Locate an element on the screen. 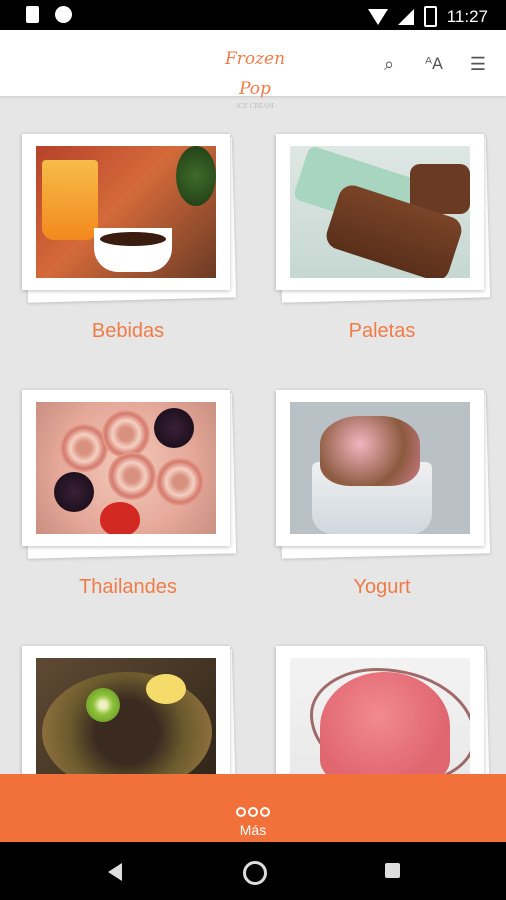 Image resolution: width=506 pixels, height=900 pixels. app-header: Frozen Pop · ICE CREAM · ⌕ ᴬA ☰ is located at coordinates (253, 70).